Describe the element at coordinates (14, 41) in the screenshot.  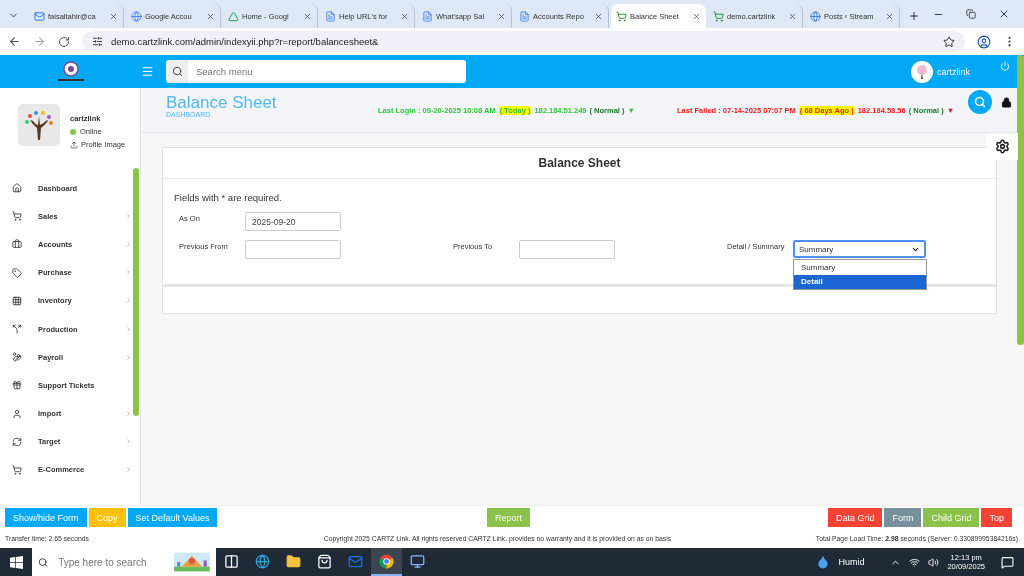
I see `back-icon` at that location.